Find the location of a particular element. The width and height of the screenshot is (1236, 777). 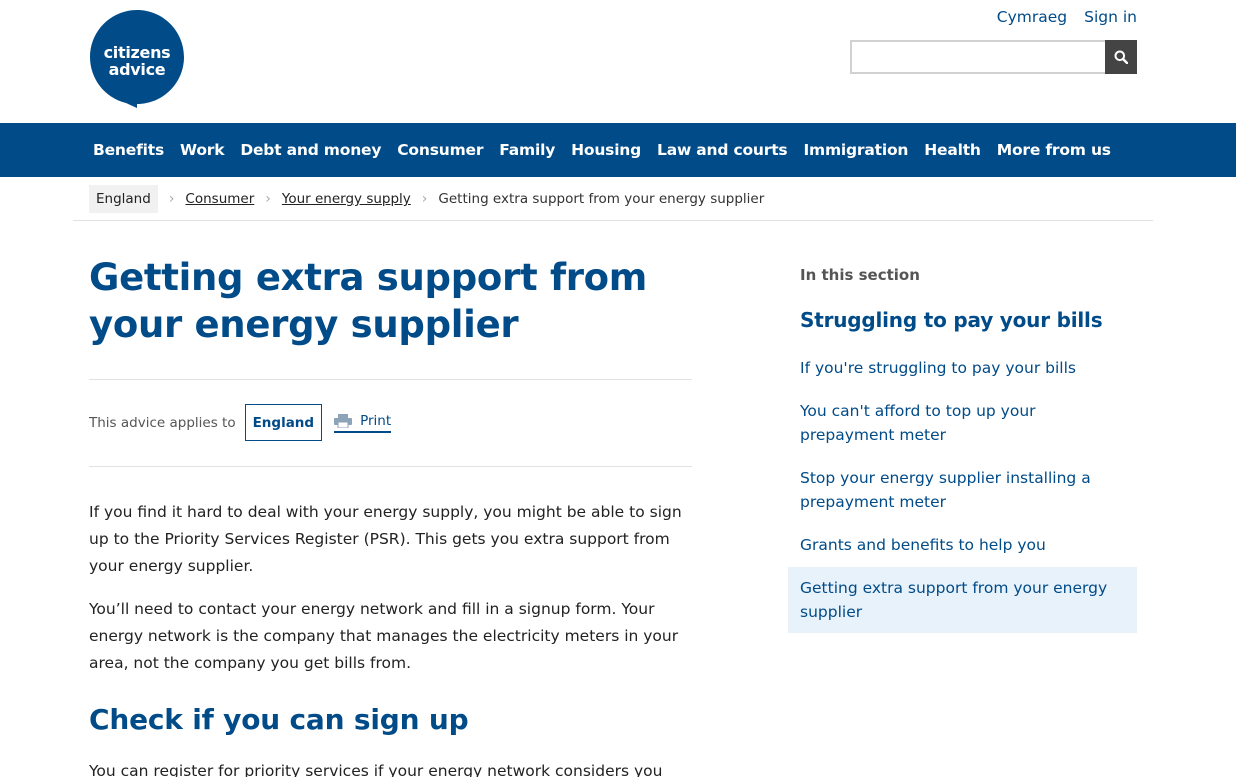

search-icon is located at coordinates (1121, 57).